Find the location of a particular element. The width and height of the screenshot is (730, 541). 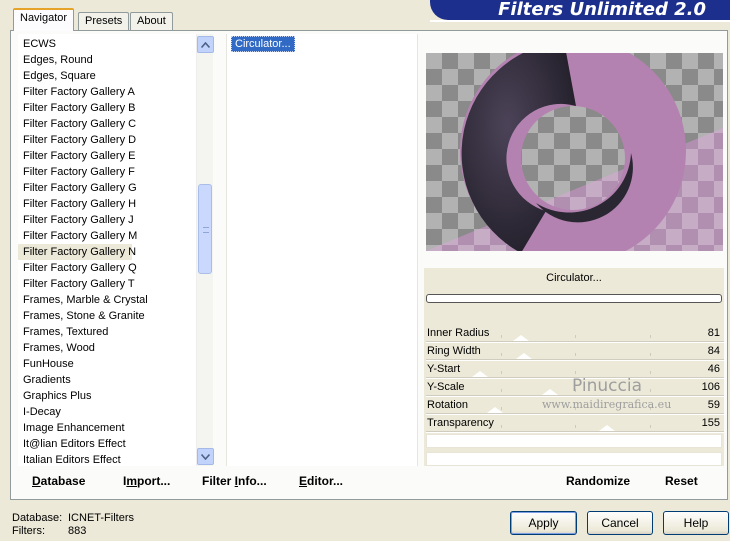

chevron-up-icon is located at coordinates (205, 44).